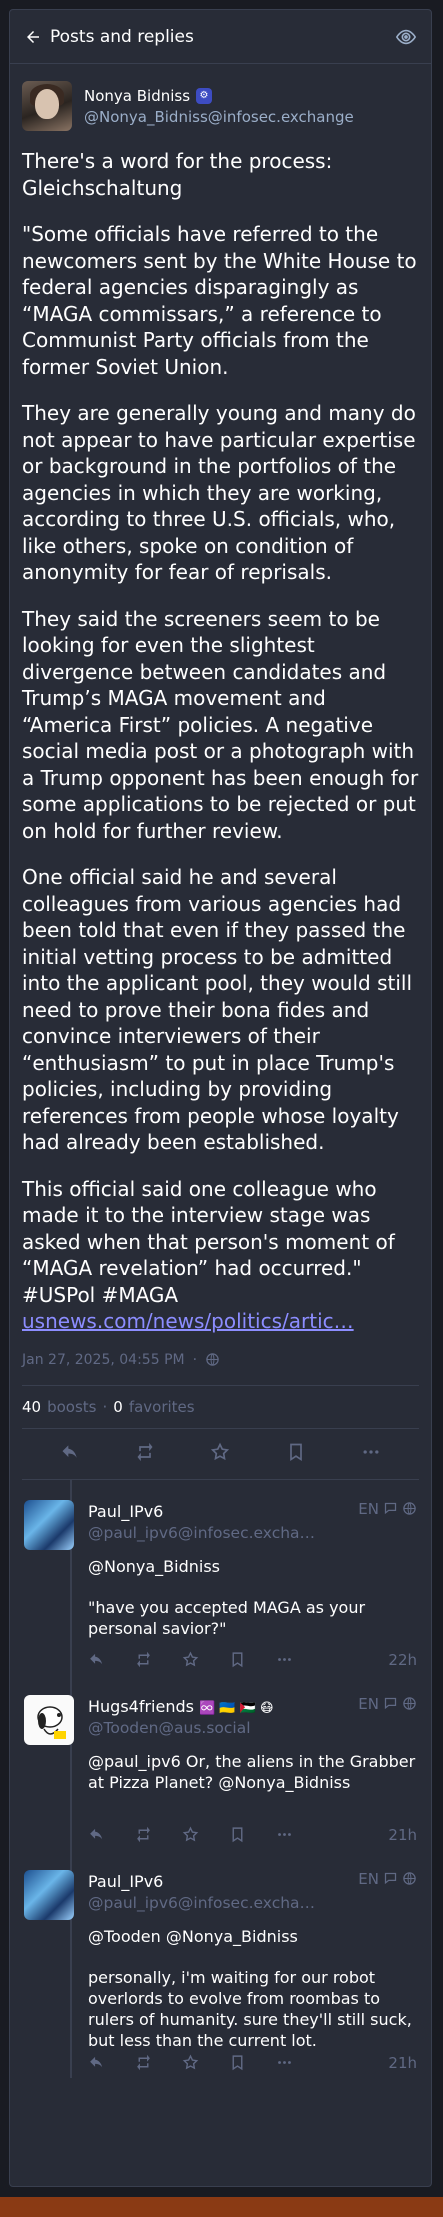 The width and height of the screenshot is (443, 2217). What do you see at coordinates (154, 1566) in the screenshot?
I see `reply-paragraph: @Nonya_Bidniss` at bounding box center [154, 1566].